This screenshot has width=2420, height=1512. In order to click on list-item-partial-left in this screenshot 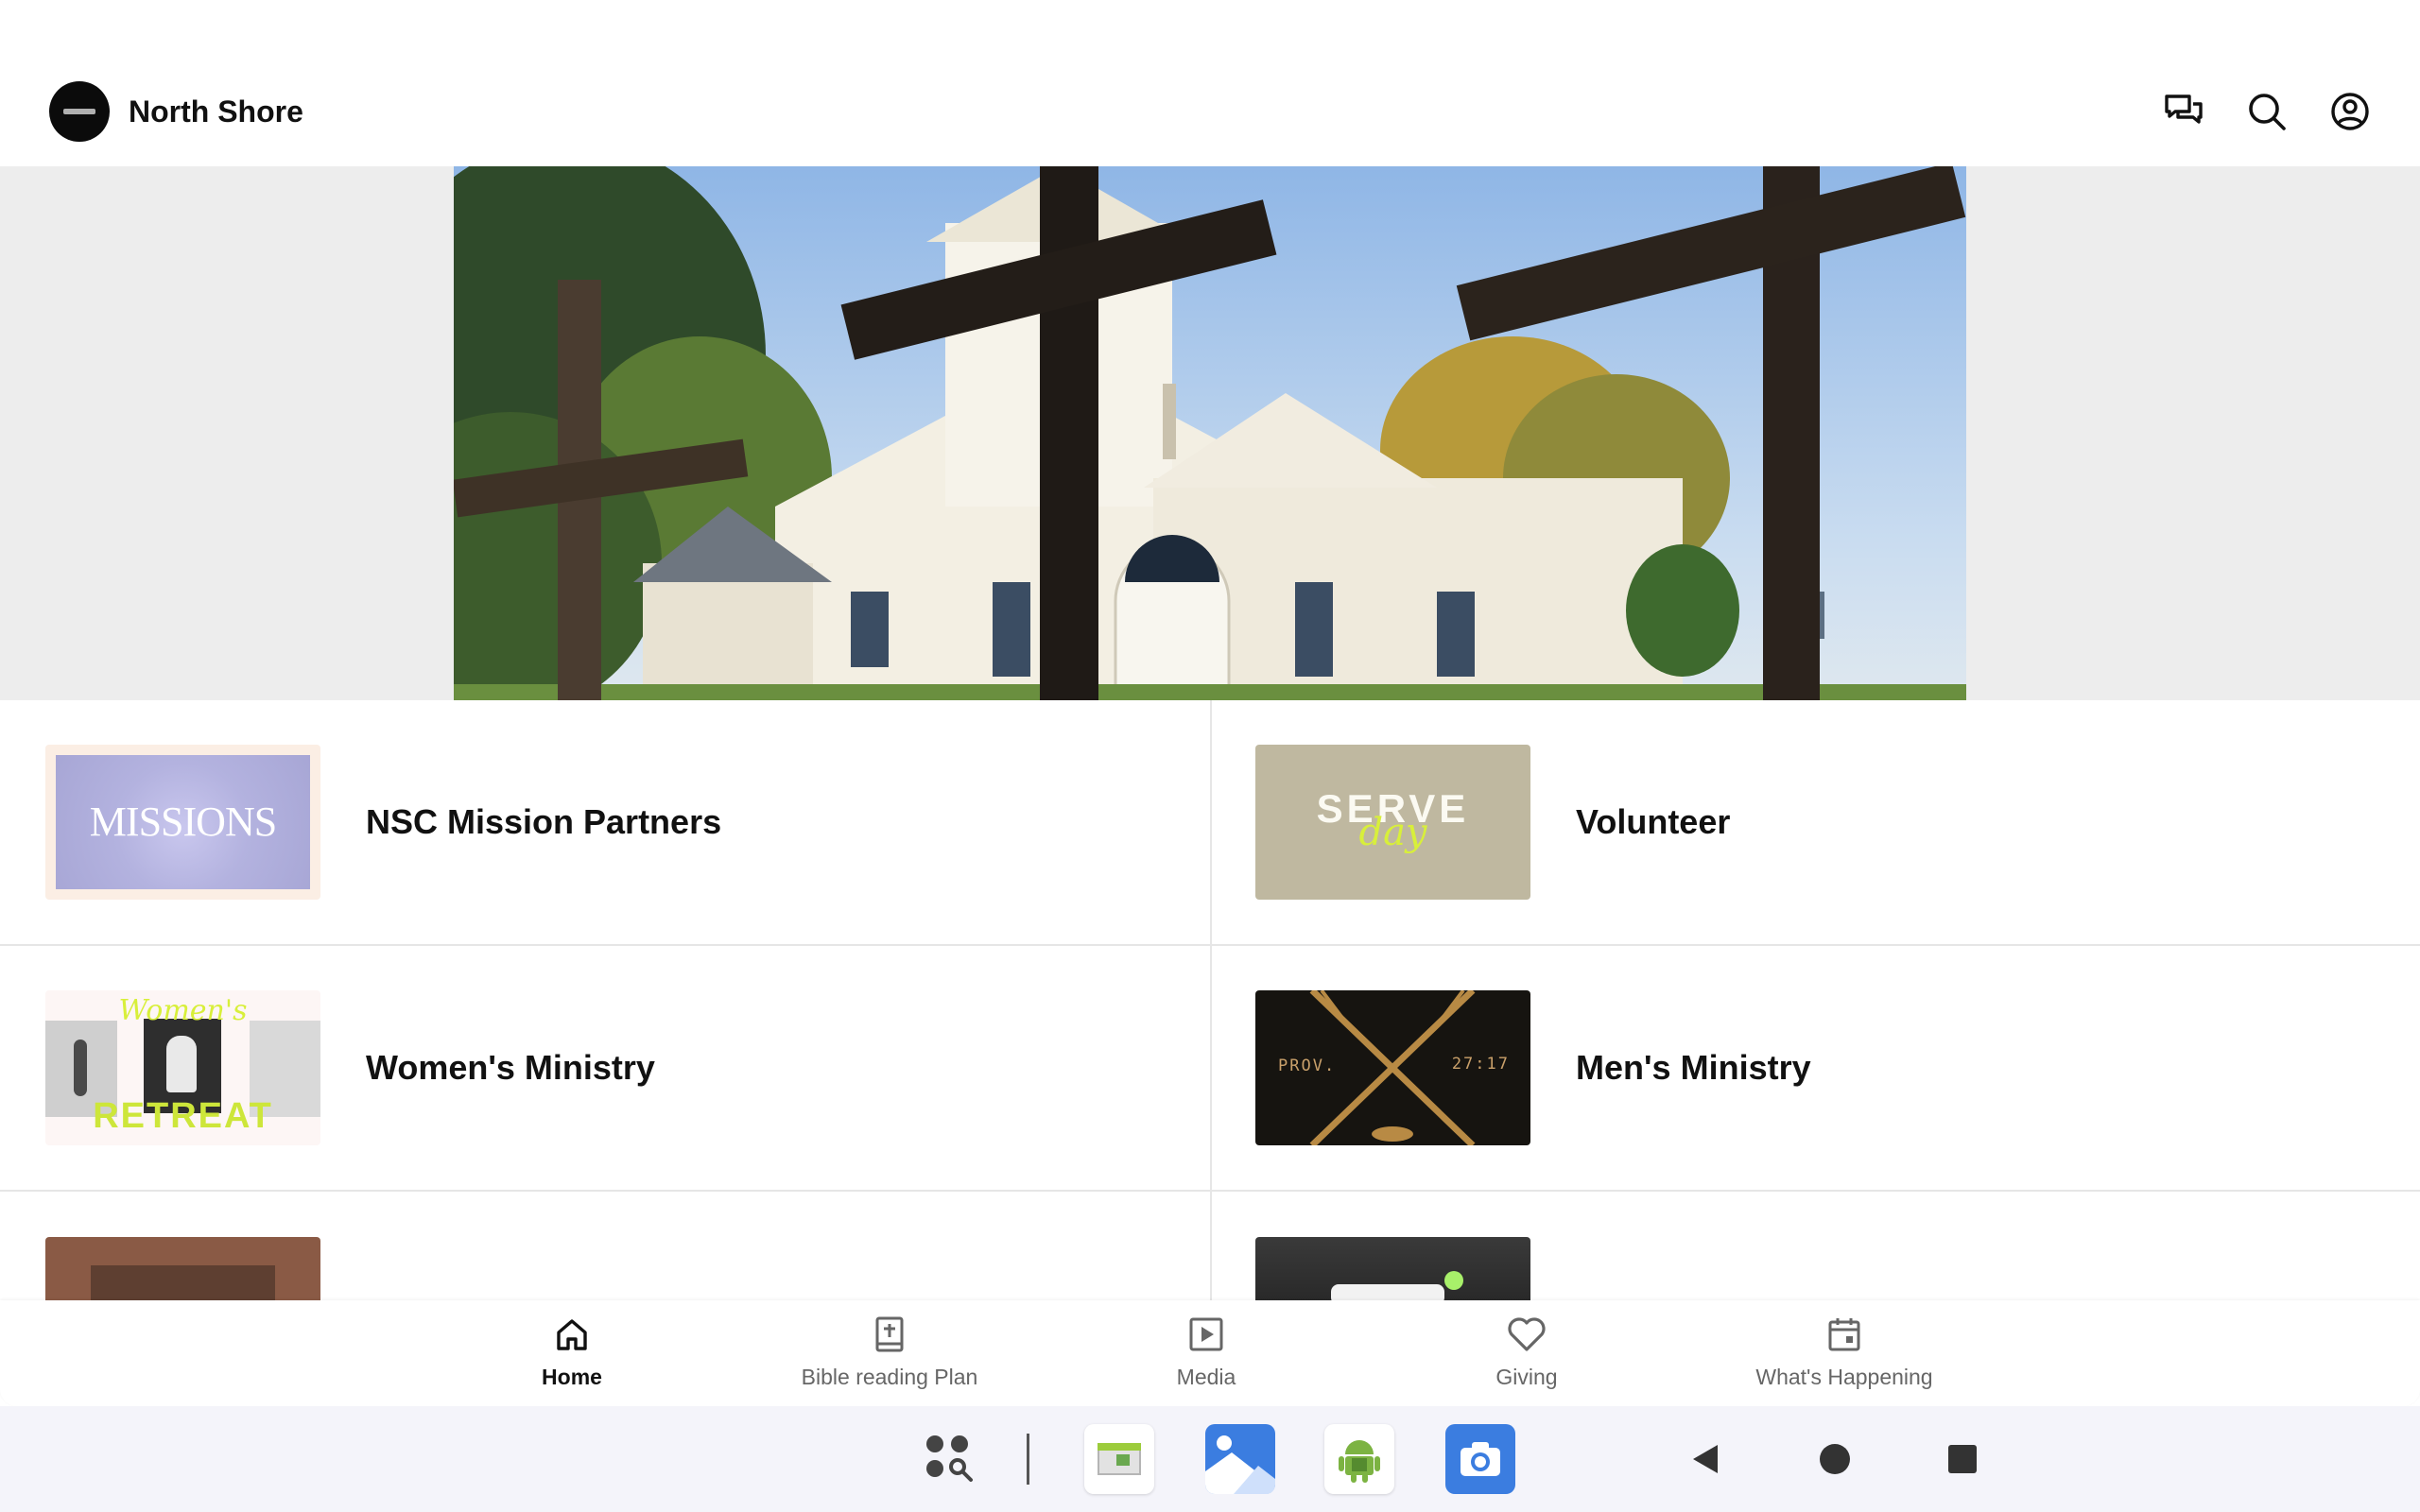, I will do `click(605, 1246)`.